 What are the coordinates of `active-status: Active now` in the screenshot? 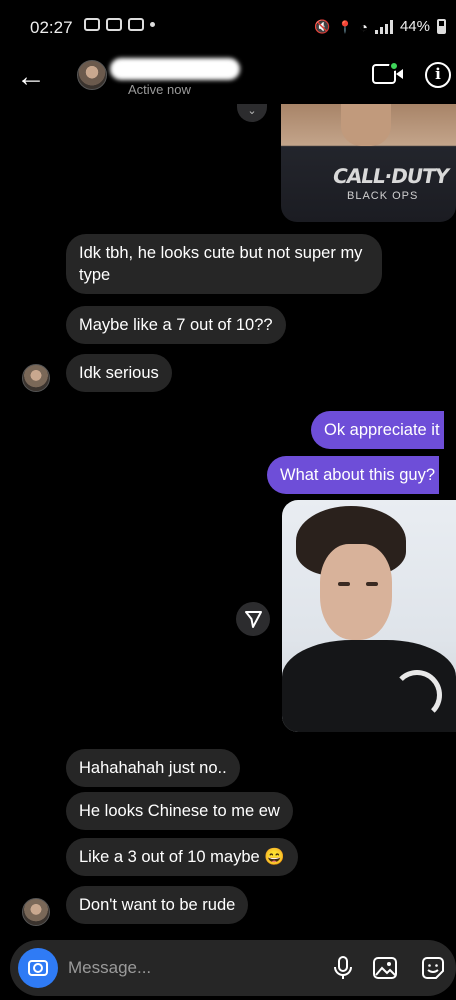 It's located at (159, 89).